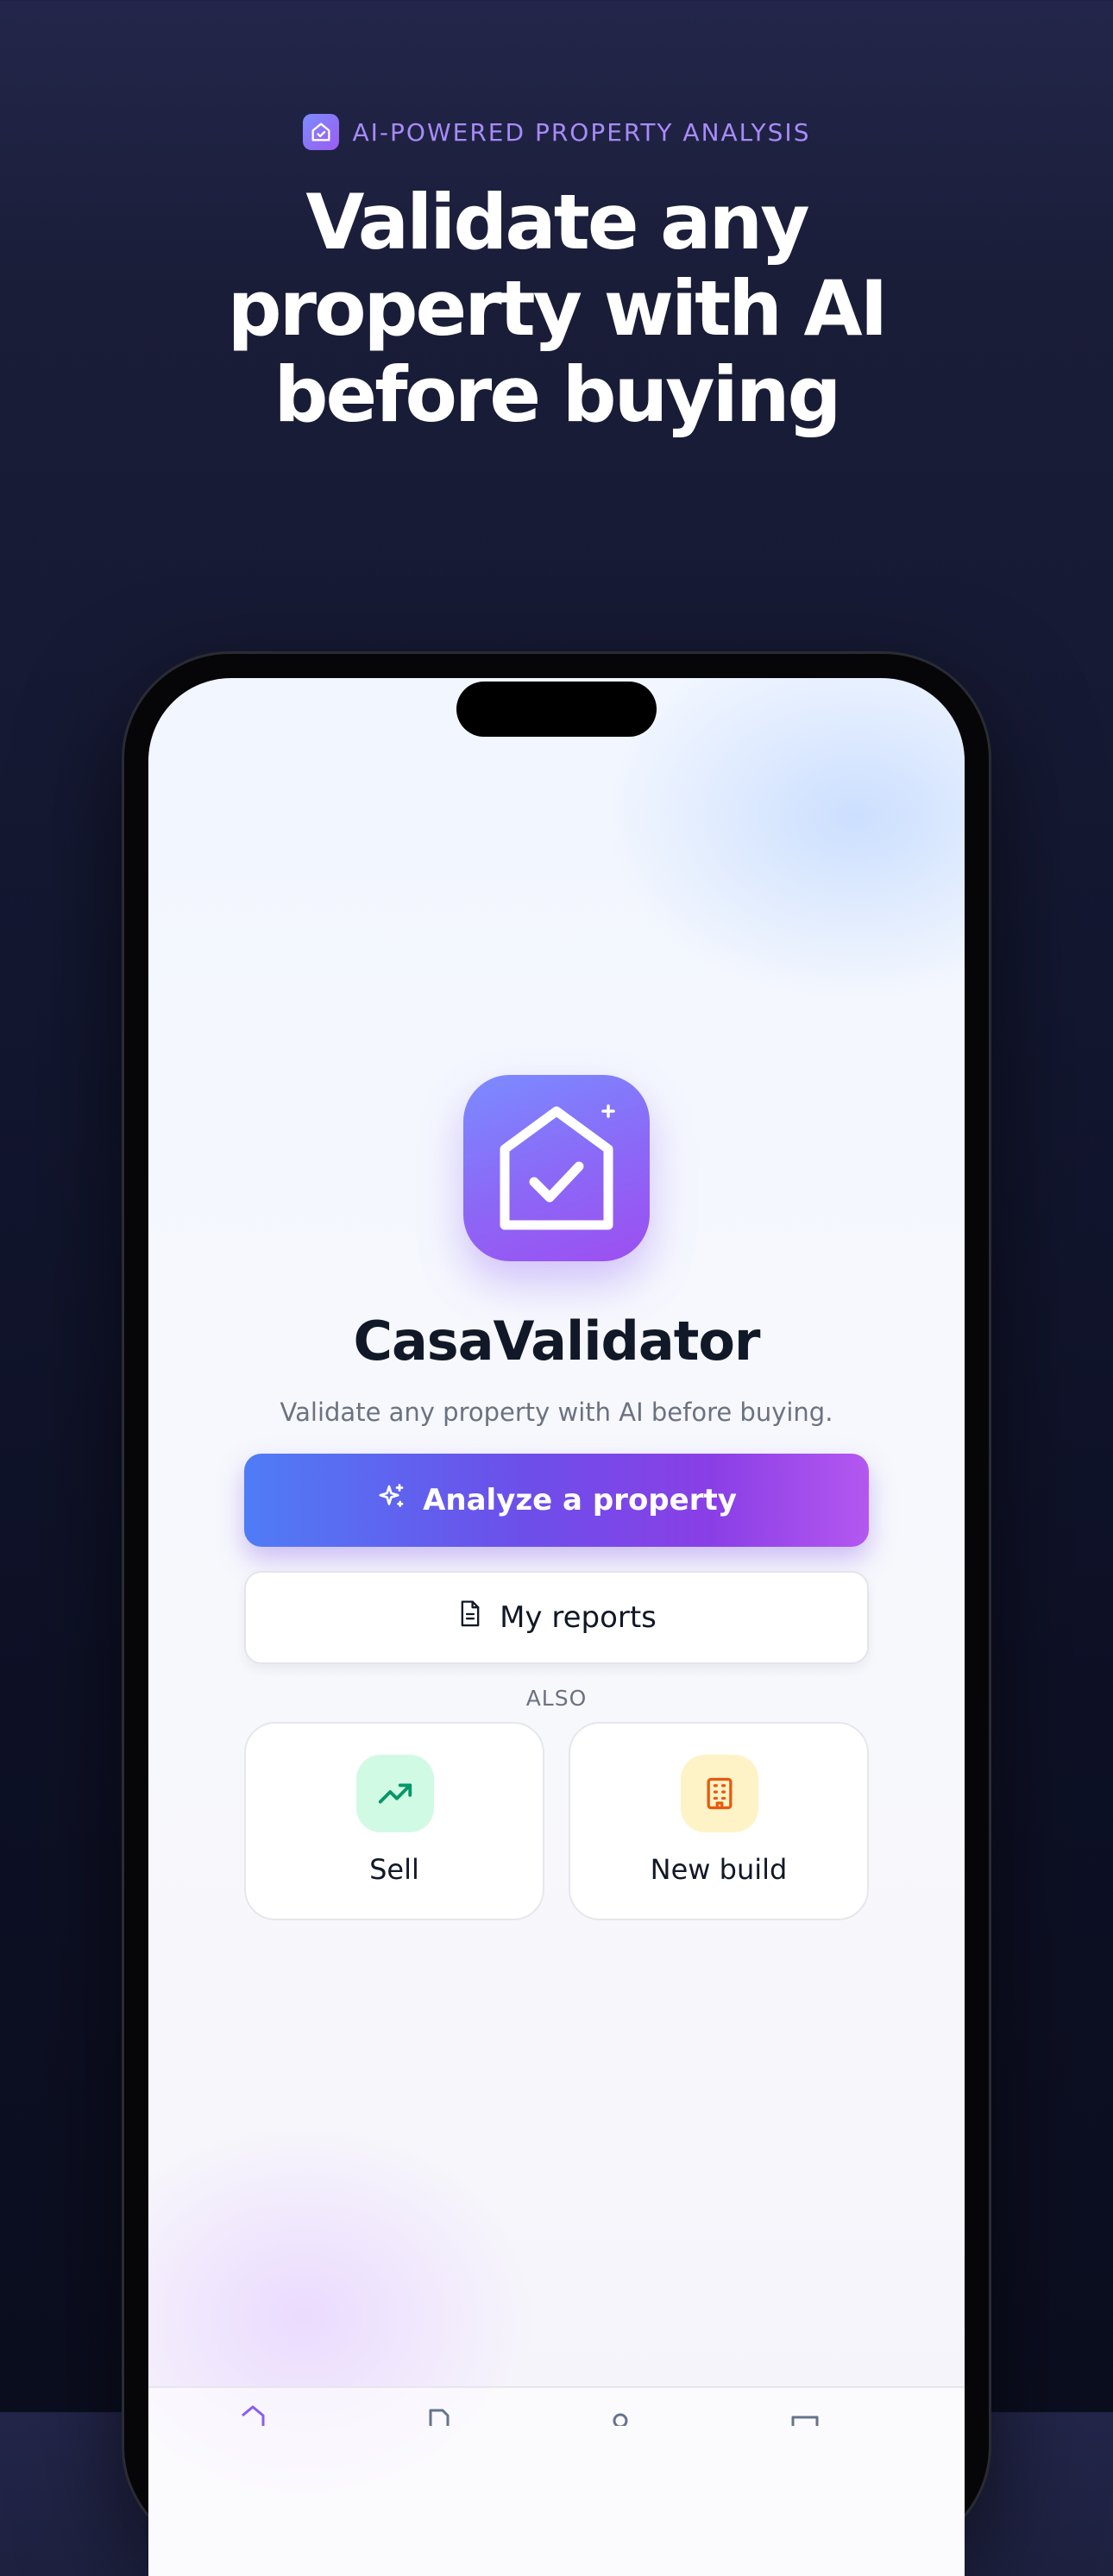 This screenshot has height=2576, width=1113. I want to click on my-reports-label: My reports, so click(578, 1617).